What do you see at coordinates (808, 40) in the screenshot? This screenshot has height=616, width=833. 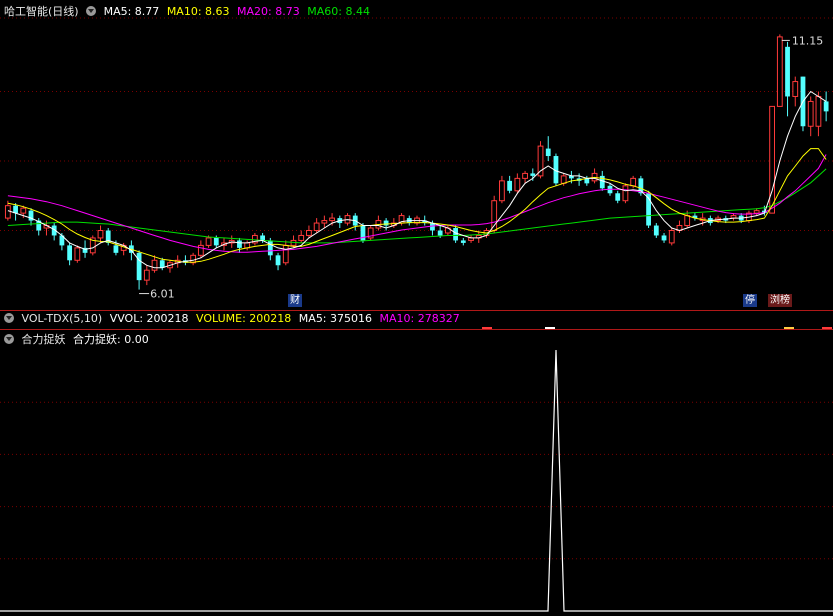 I see `high-price-label: 11.15` at bounding box center [808, 40].